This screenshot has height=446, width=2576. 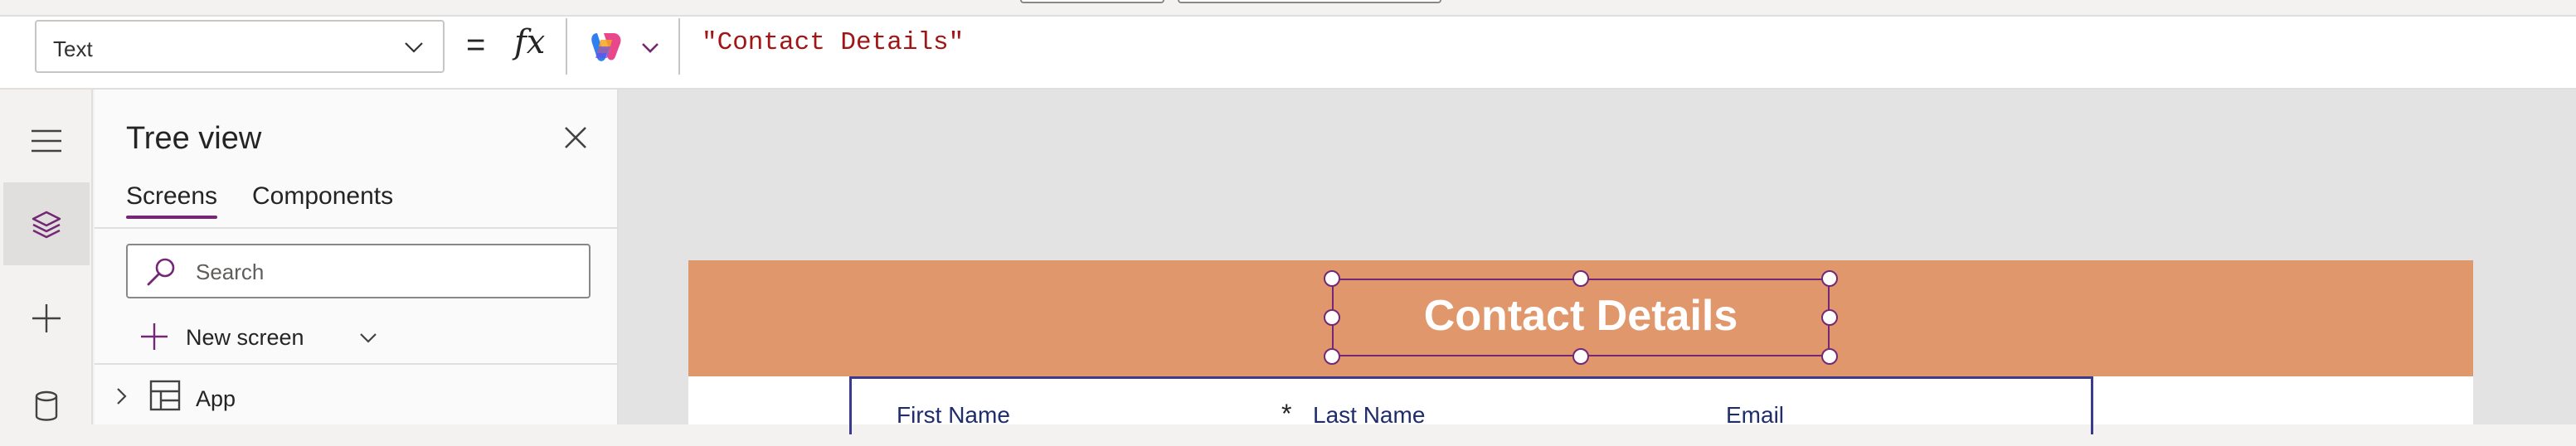 I want to click on app-icon, so click(x=165, y=395).